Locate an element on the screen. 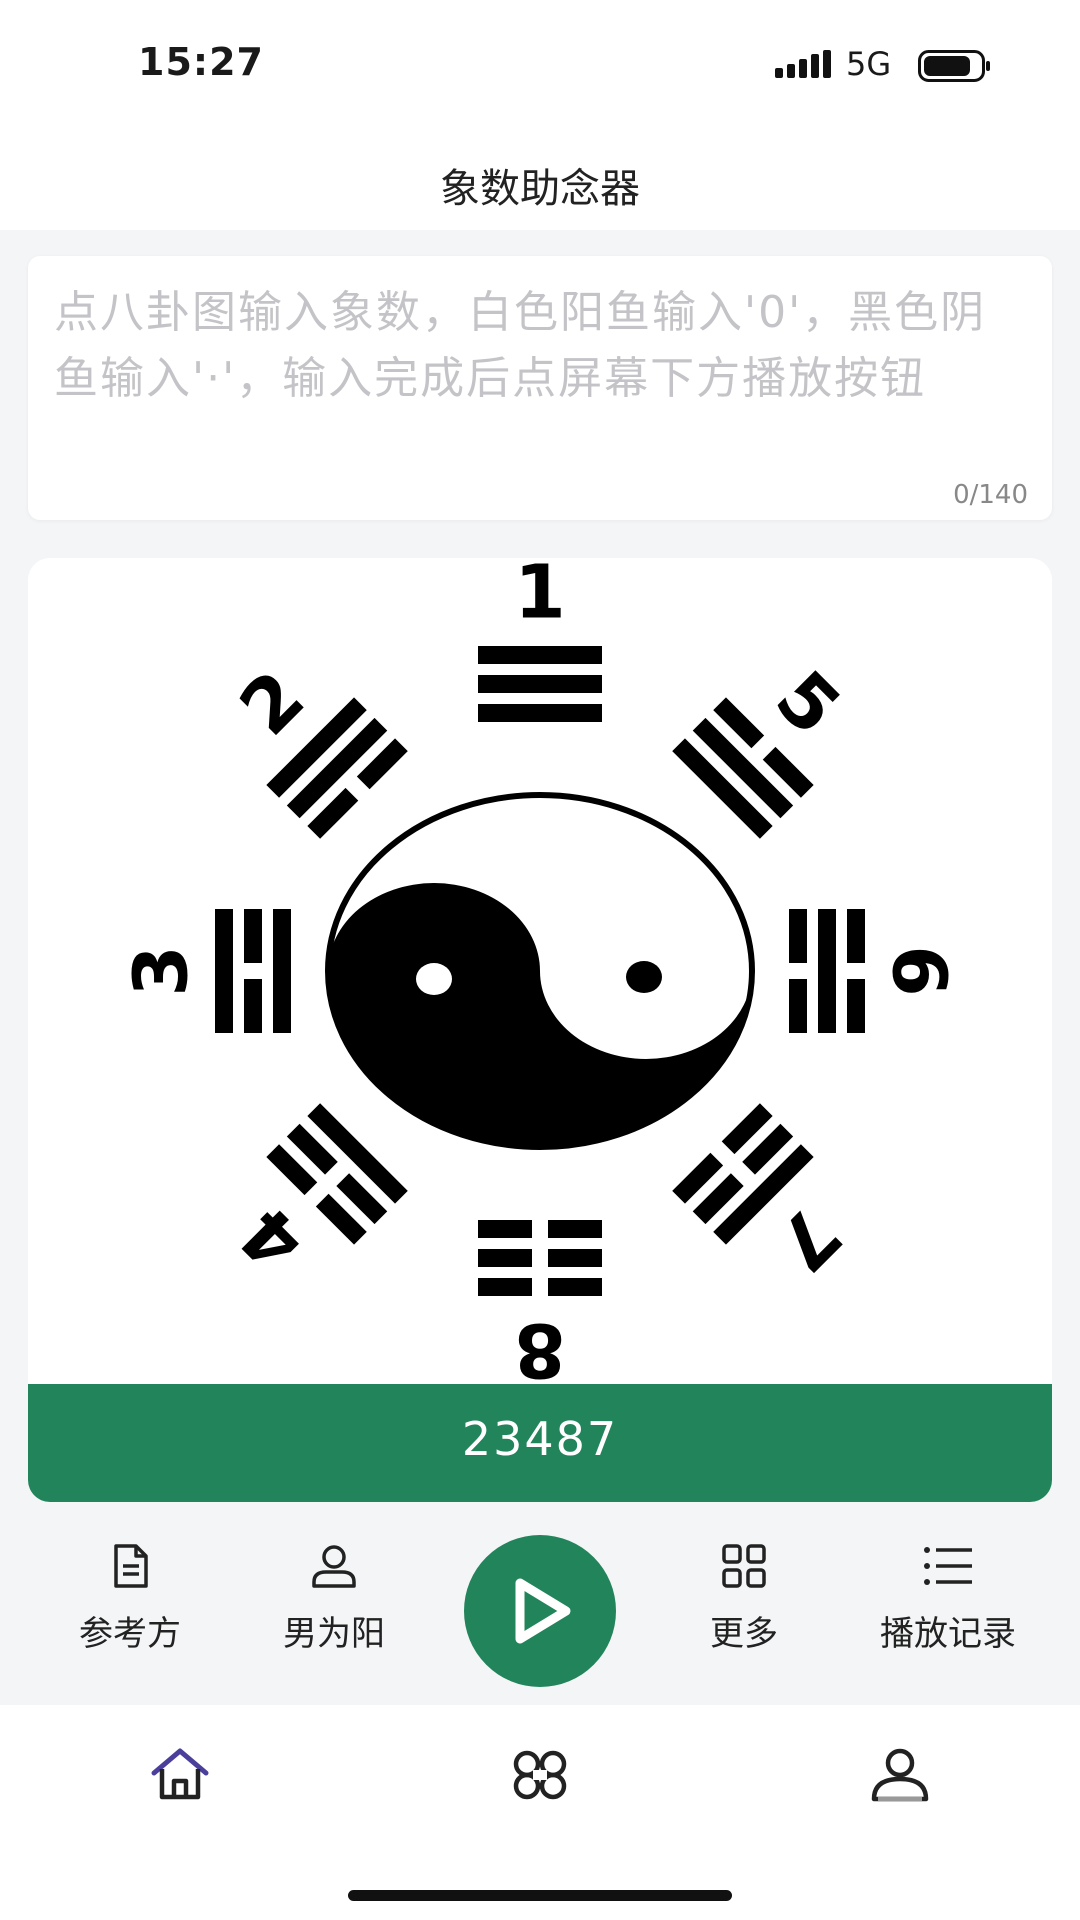 The height and width of the screenshot is (1920, 1080). tab-bar is located at coordinates (540, 1812).